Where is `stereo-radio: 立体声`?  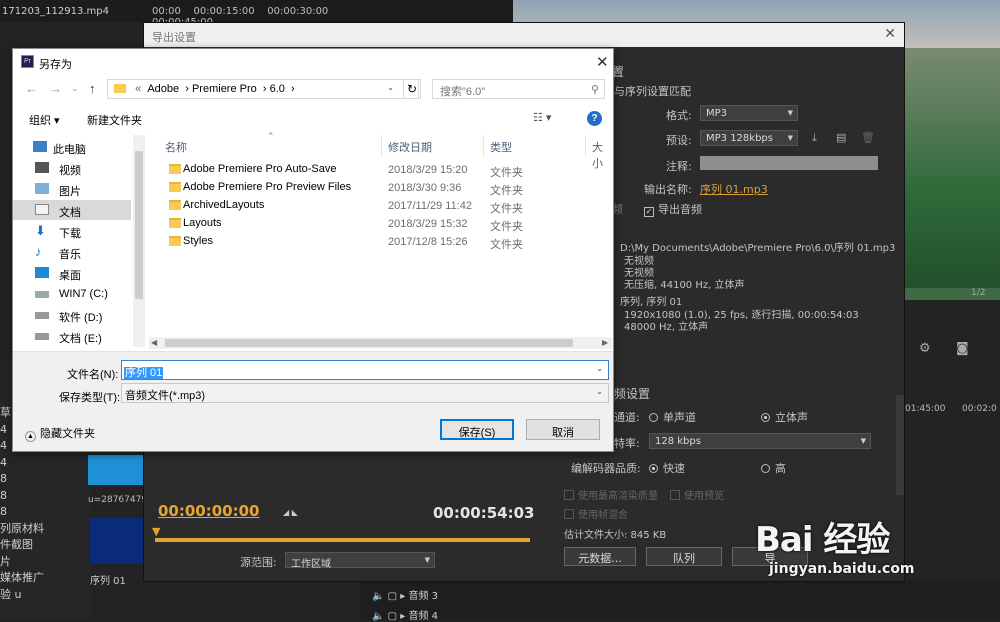
stereo-radio: 立体声 is located at coordinates (784, 417).